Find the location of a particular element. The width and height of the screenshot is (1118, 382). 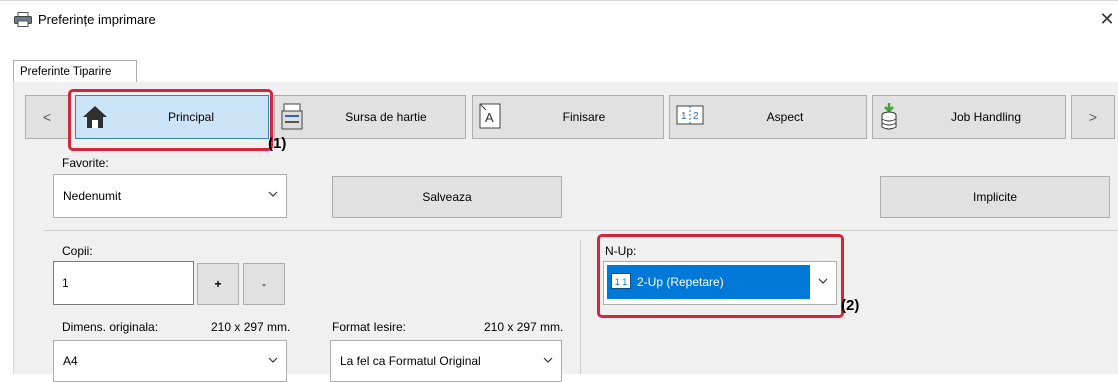

callout-label-2: (2) is located at coordinates (850, 305).